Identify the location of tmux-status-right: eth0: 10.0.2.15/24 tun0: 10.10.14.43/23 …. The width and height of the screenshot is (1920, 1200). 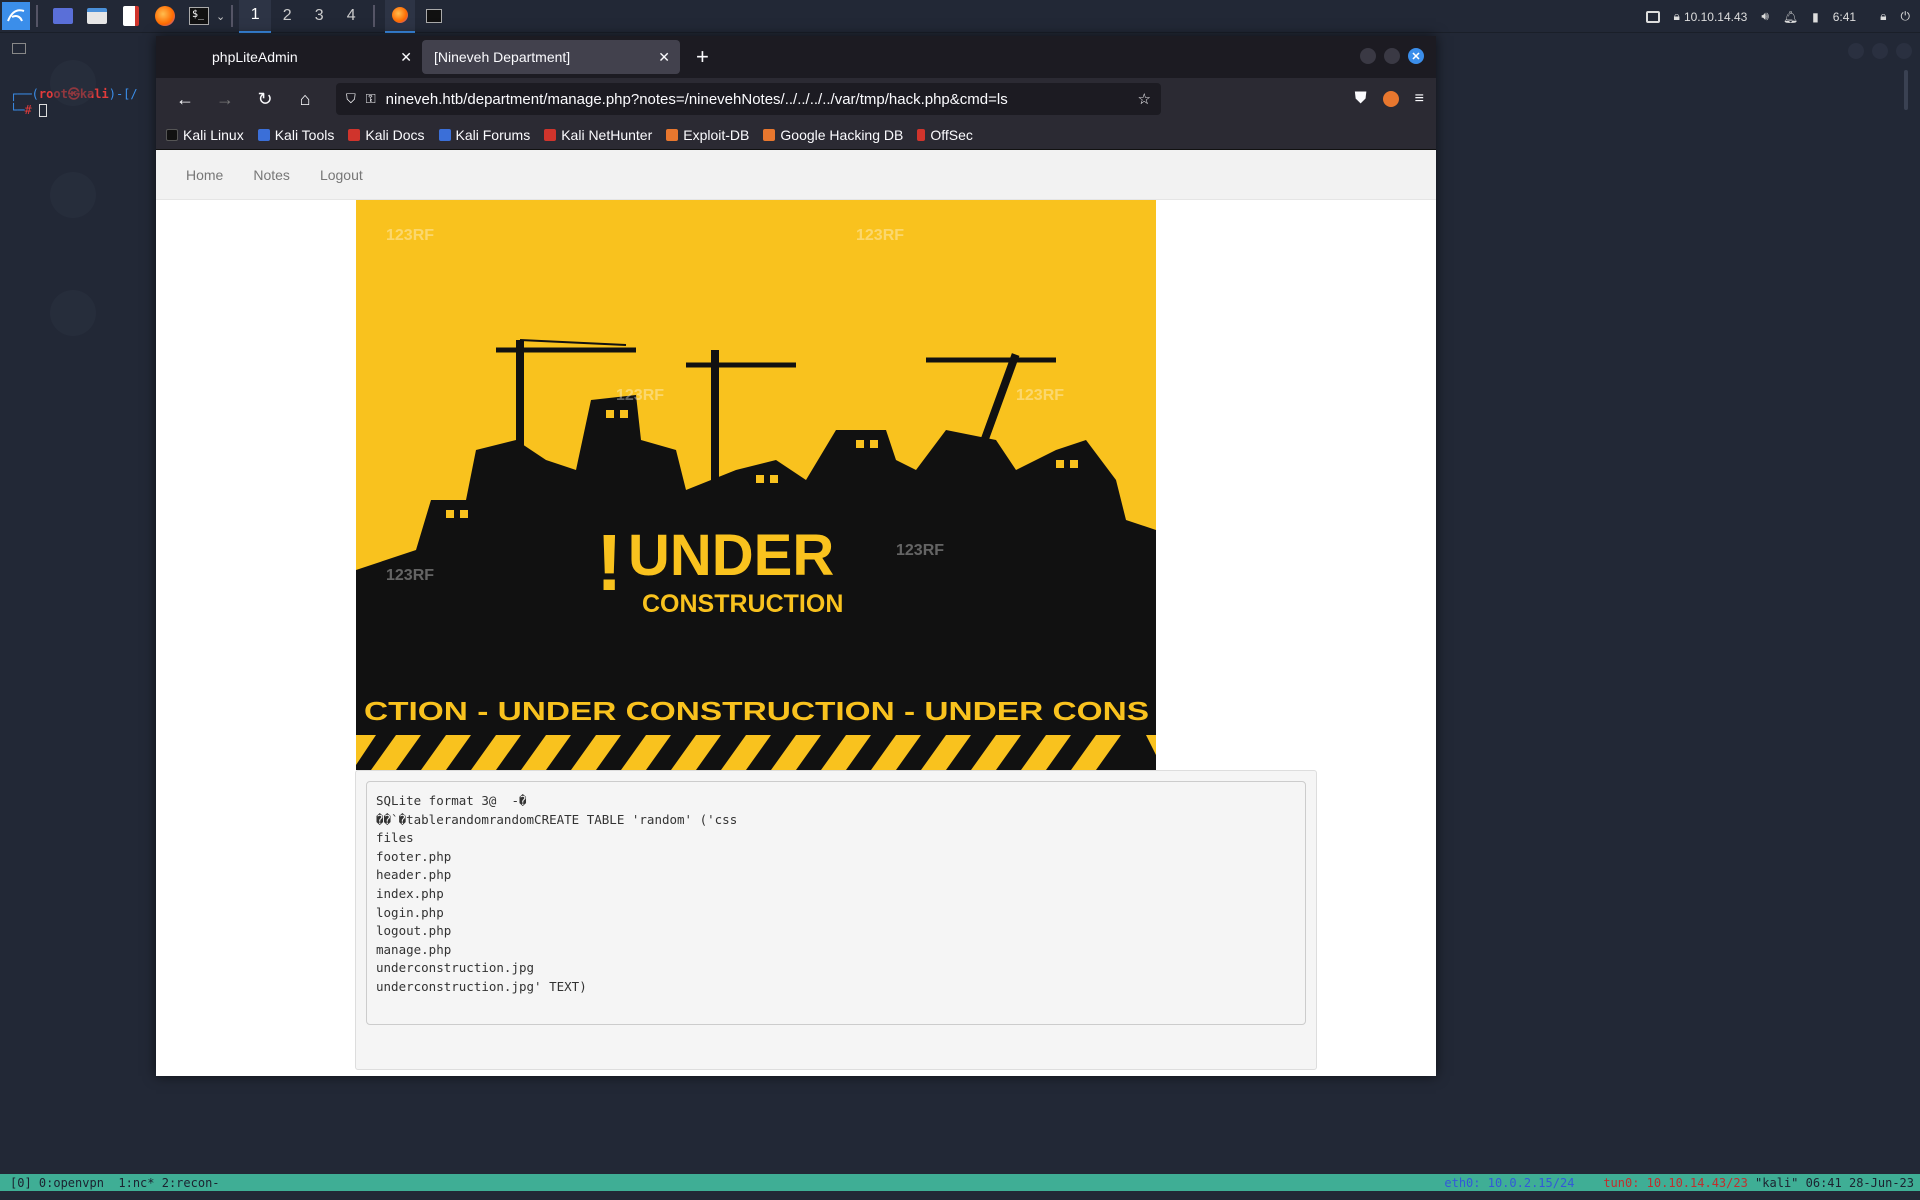
(1682, 1183).